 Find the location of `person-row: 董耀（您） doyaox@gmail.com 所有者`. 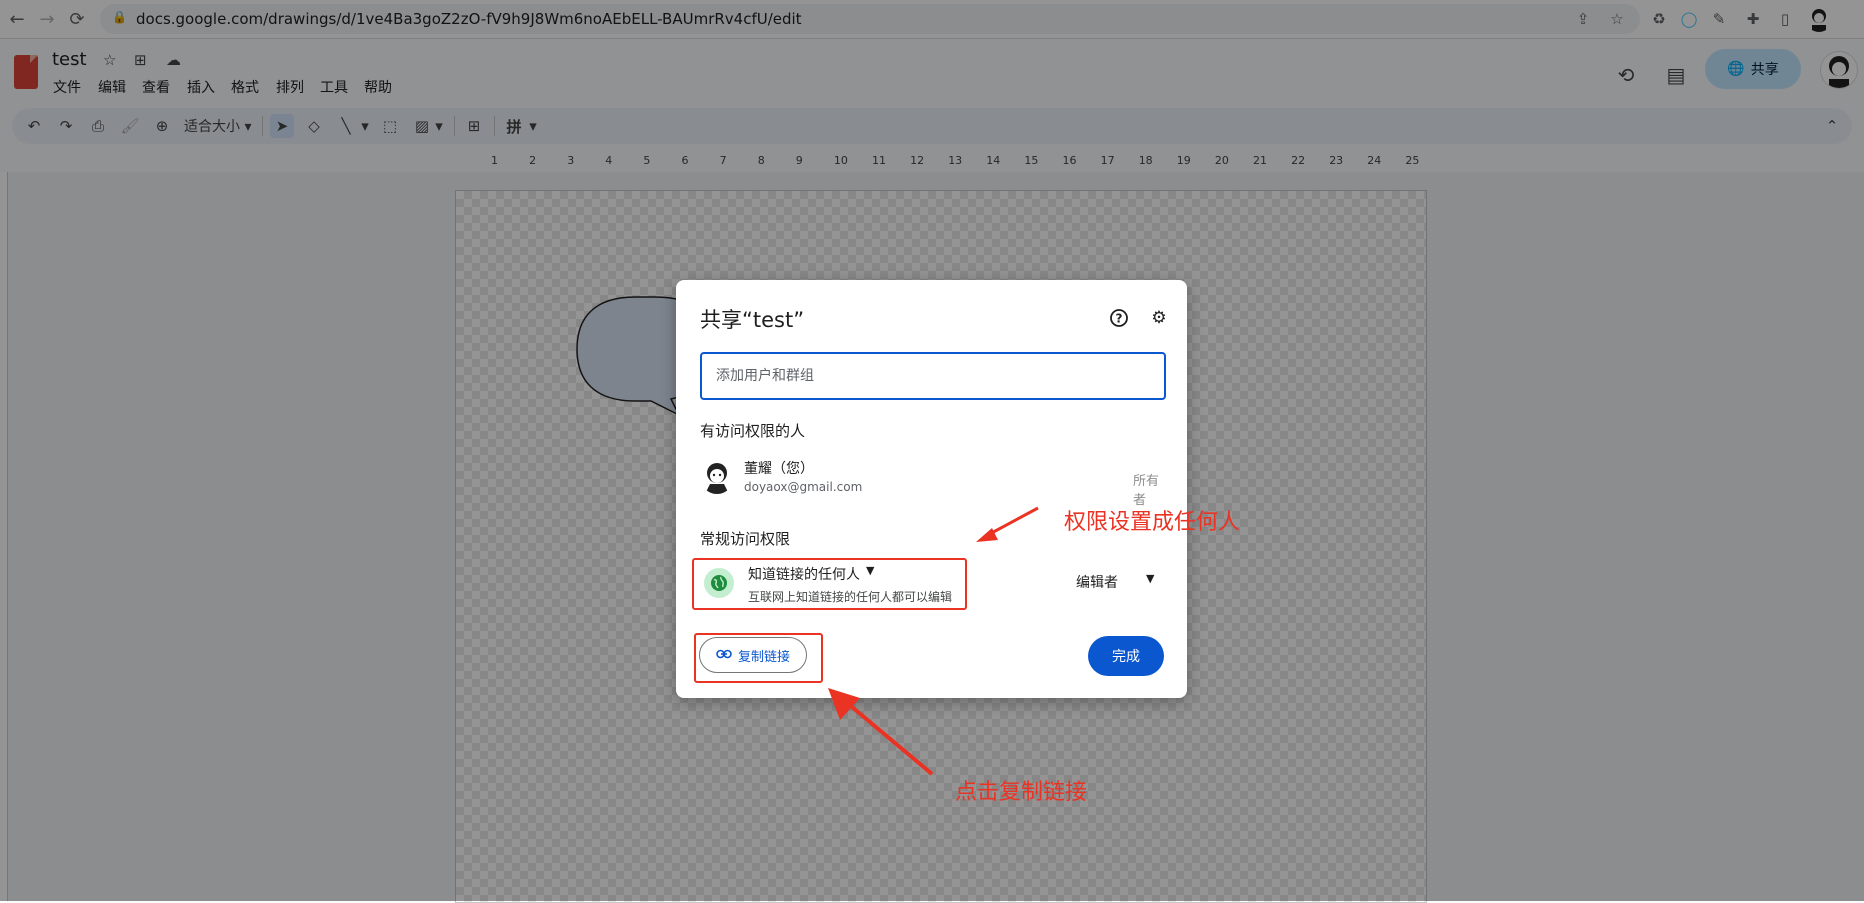

person-row: 董耀（您） doyaox@gmail.com 所有者 is located at coordinates (930, 482).